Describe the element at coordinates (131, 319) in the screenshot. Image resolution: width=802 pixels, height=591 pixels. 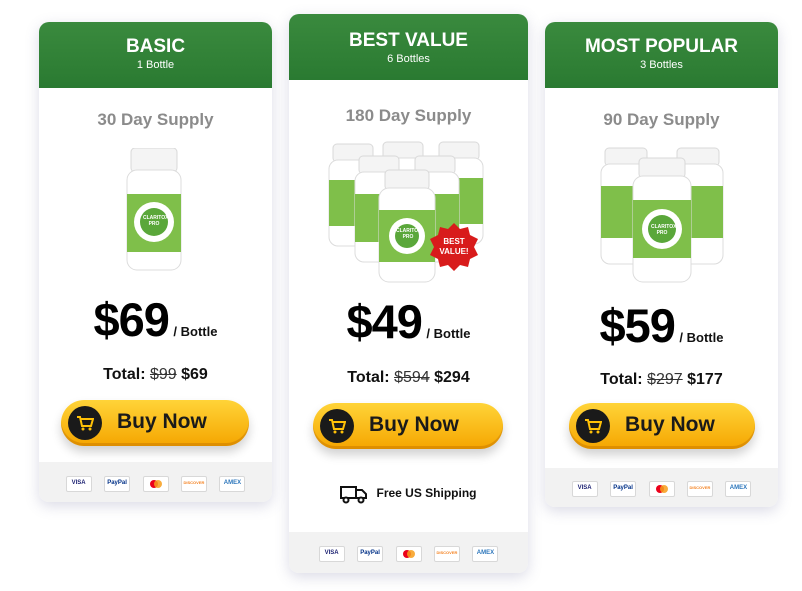
I see `price-value: $69` at that location.